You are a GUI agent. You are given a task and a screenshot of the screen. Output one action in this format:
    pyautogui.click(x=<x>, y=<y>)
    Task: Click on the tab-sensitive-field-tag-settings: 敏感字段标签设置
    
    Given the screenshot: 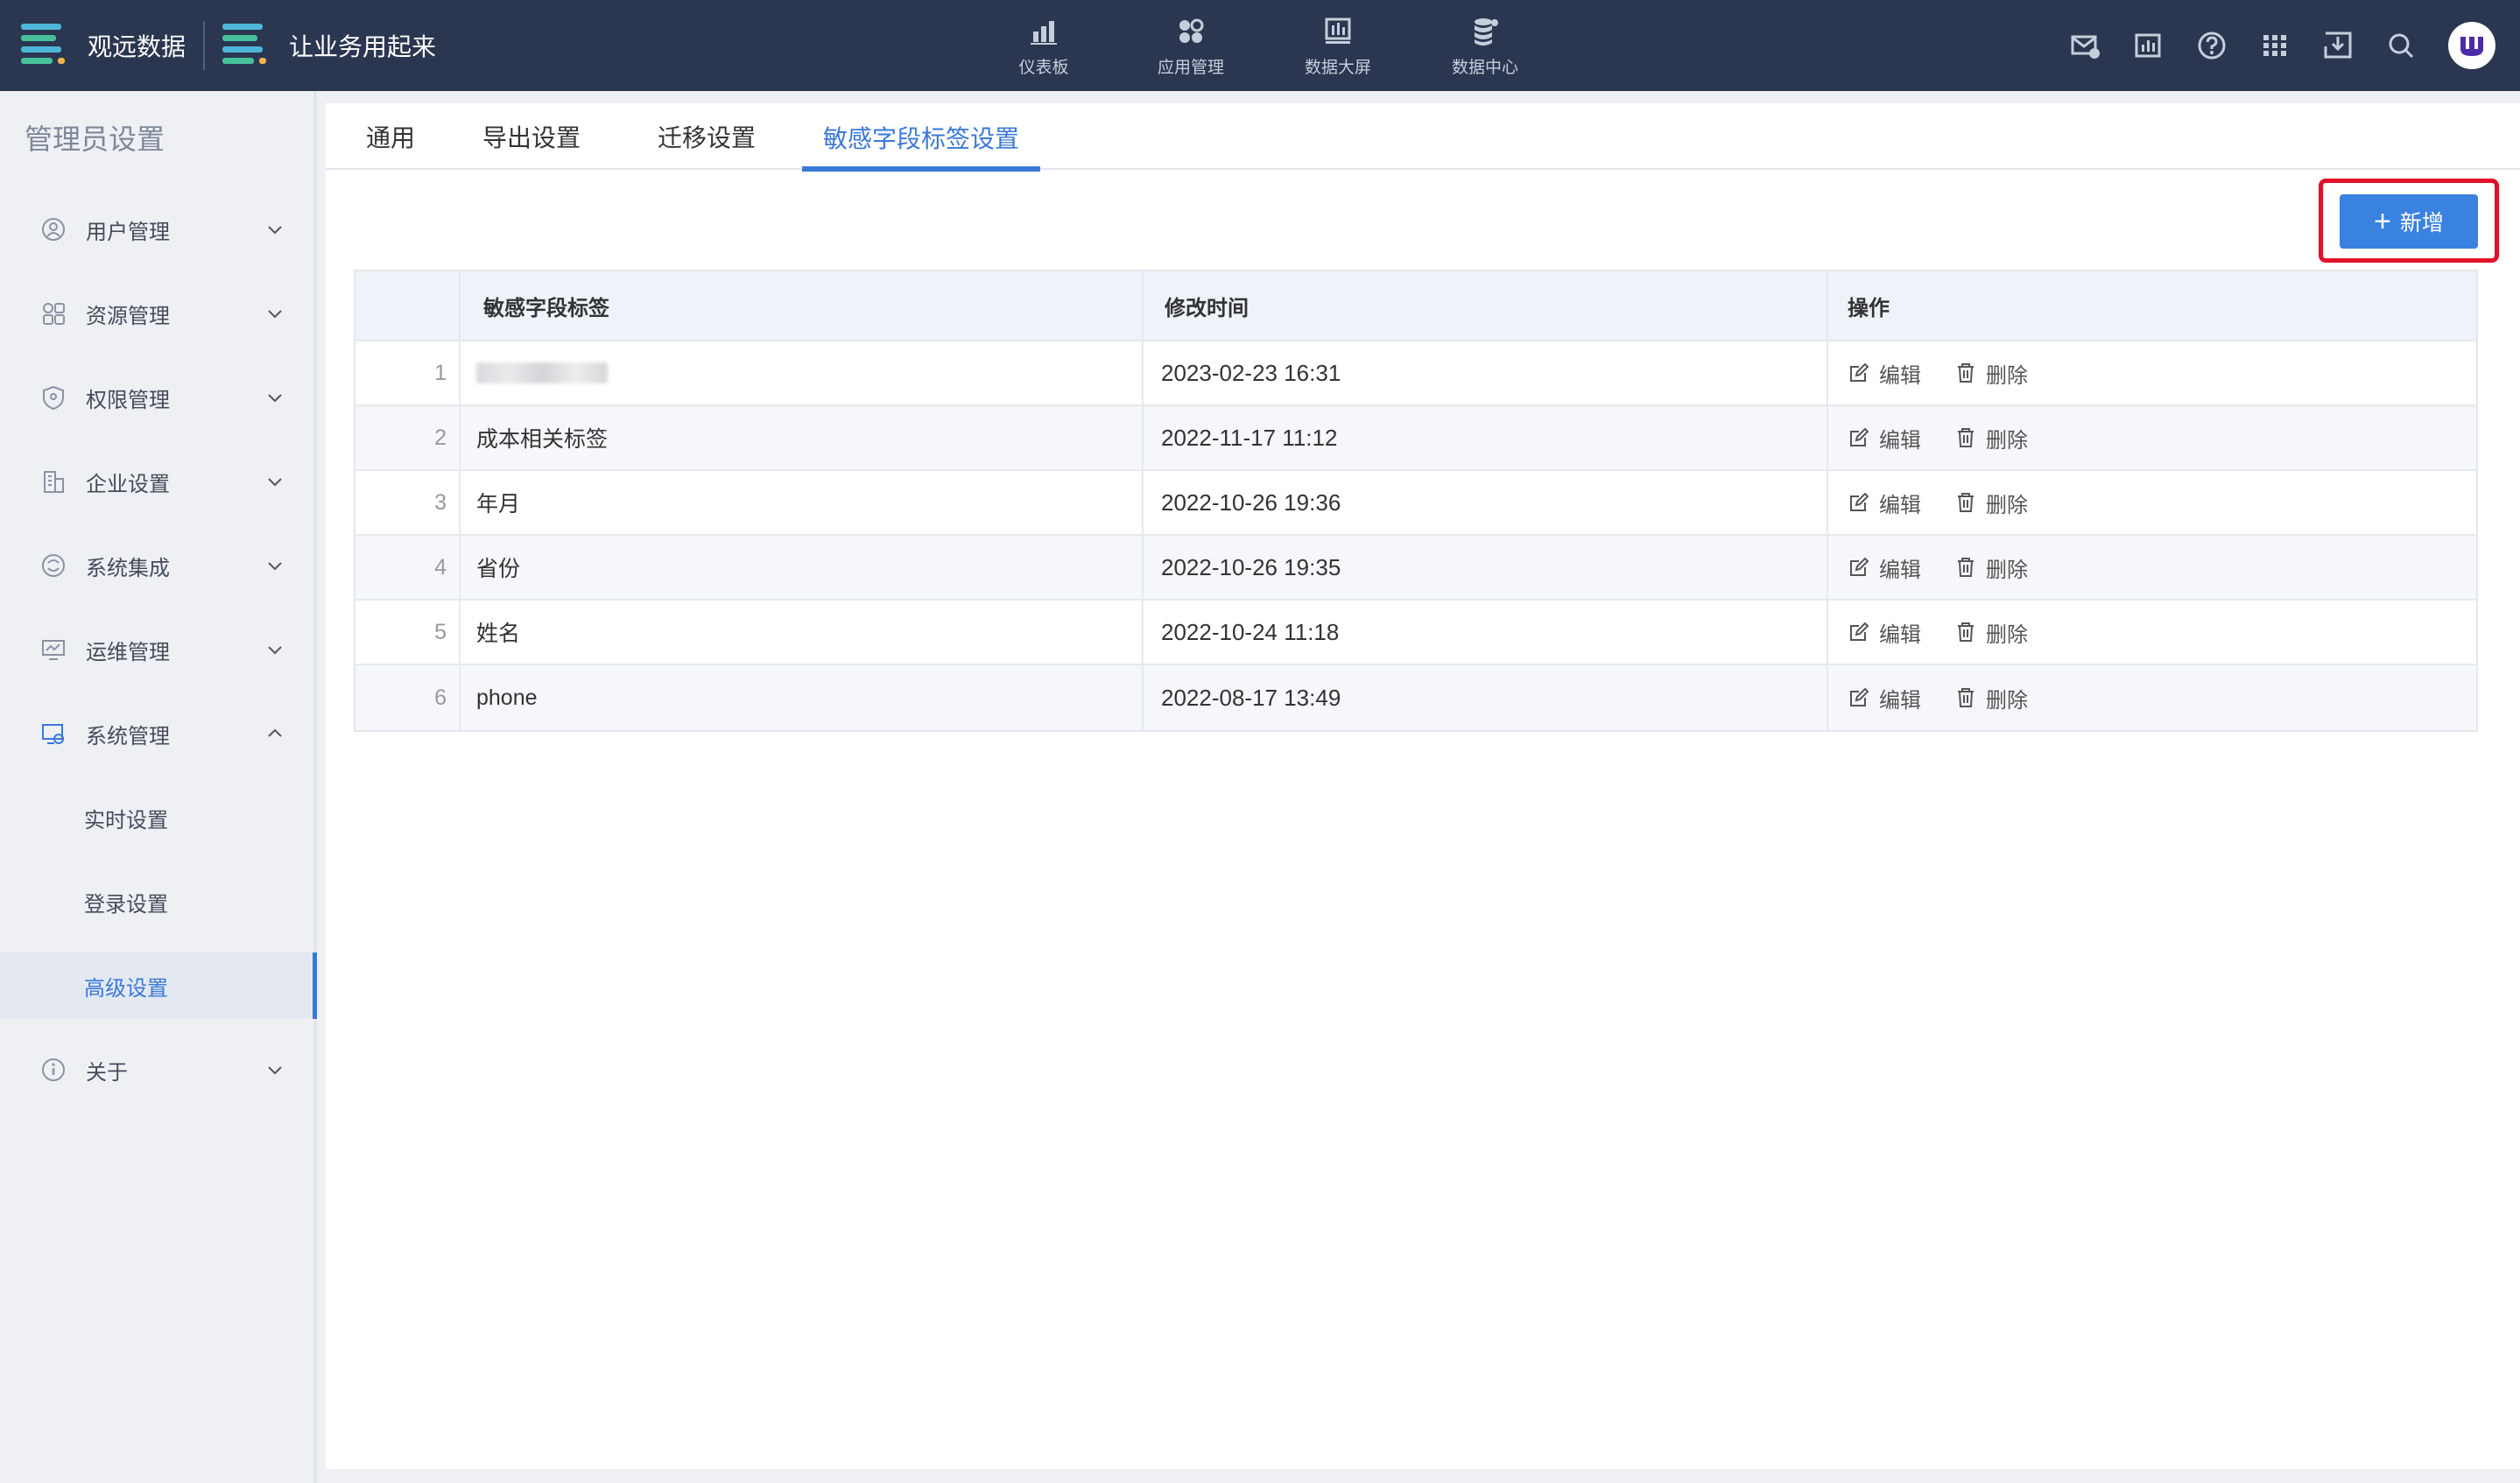 What is the action you would take?
    pyautogui.click(x=921, y=137)
    